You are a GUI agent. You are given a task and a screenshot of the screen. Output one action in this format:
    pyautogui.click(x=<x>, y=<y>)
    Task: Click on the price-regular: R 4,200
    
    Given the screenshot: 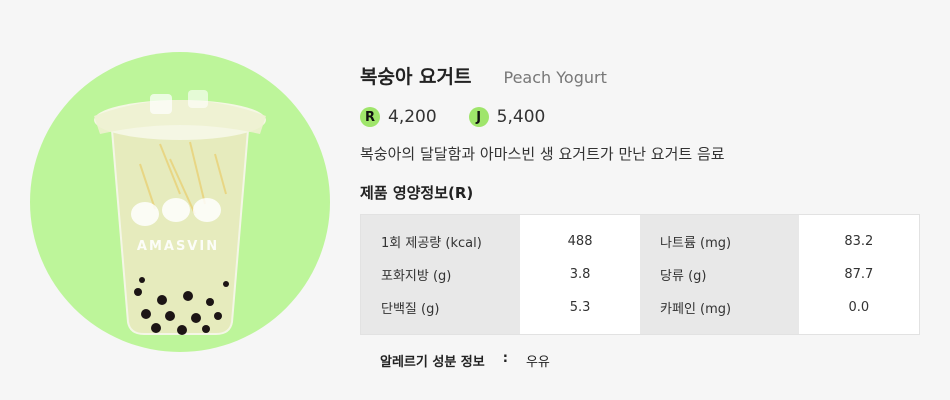 What is the action you would take?
    pyautogui.click(x=398, y=117)
    